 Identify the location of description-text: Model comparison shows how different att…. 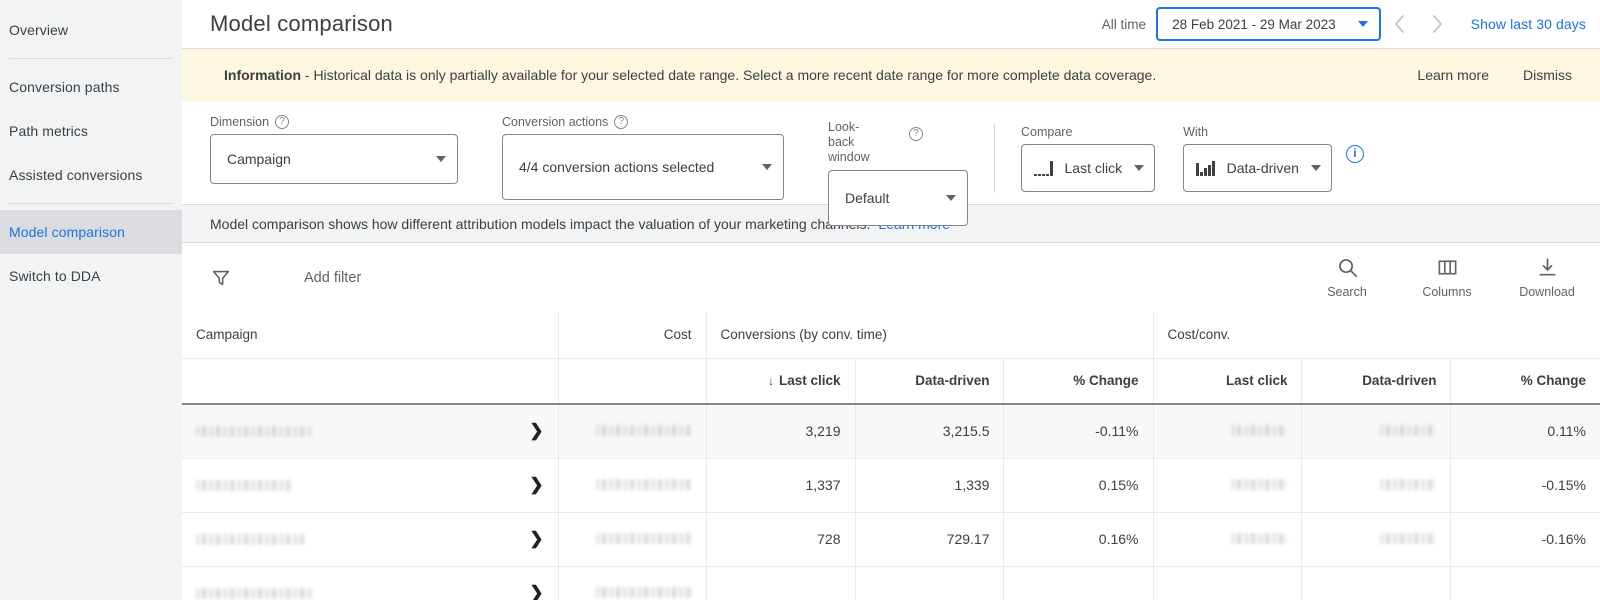
(540, 223).